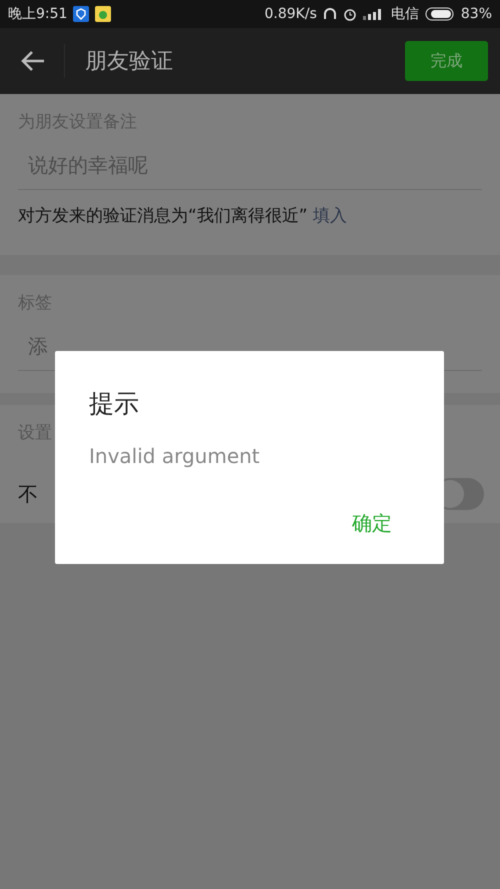 This screenshot has width=500, height=889. I want to click on verification-message: 对方发来的验证消息为“我们离得很近” 填入, so click(183, 216).